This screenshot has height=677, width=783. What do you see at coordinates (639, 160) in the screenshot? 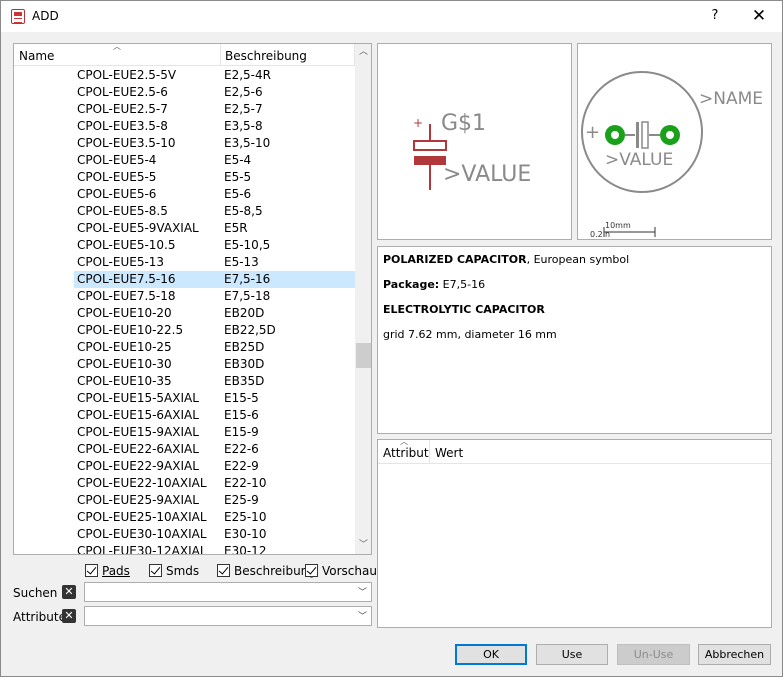
I see `package-value-label: >VALUE` at bounding box center [639, 160].